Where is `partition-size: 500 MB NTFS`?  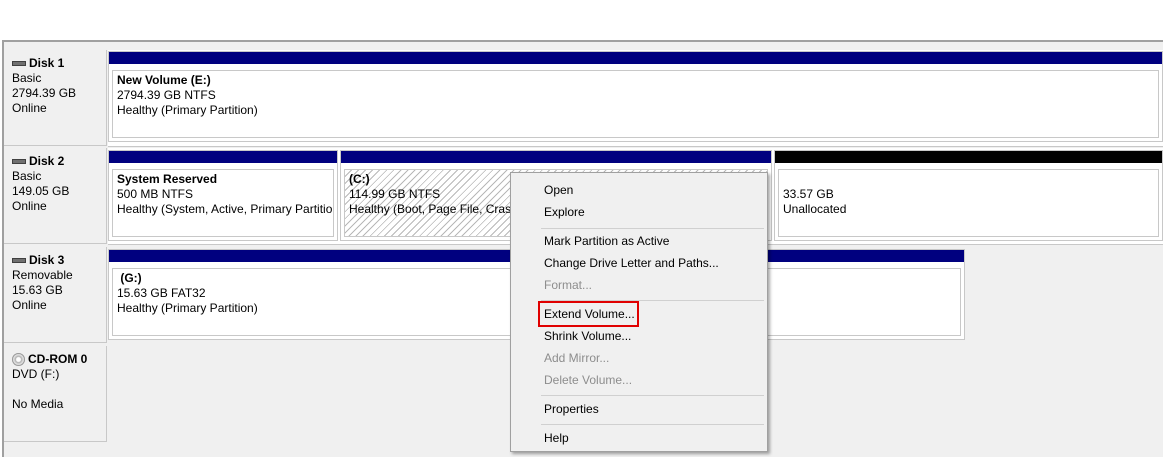
partition-size: 500 MB NTFS is located at coordinates (155, 194).